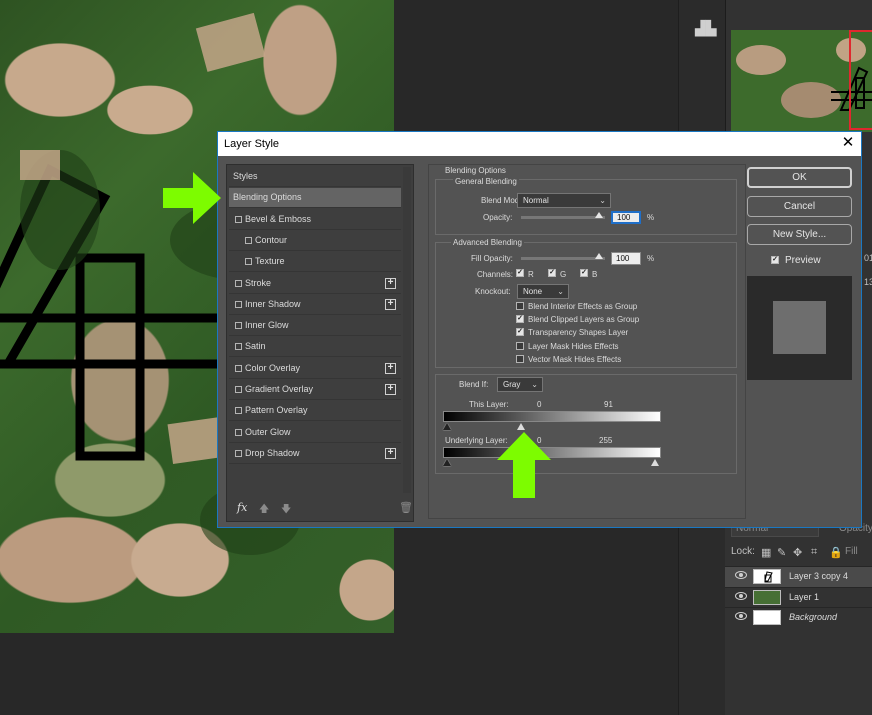  I want to click on trash-icon: 🗑, so click(406, 507).